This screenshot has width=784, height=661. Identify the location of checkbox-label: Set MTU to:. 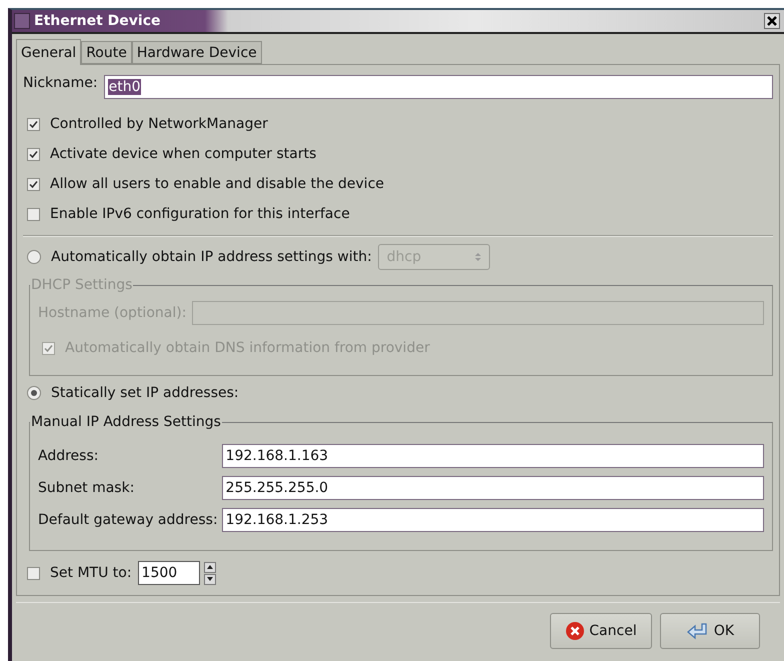
(91, 573).